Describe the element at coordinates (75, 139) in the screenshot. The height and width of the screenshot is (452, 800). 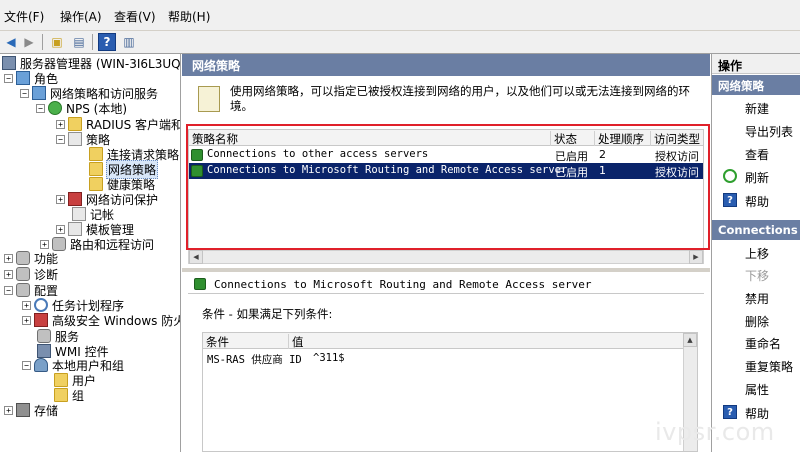
I see `policy-icon` at that location.